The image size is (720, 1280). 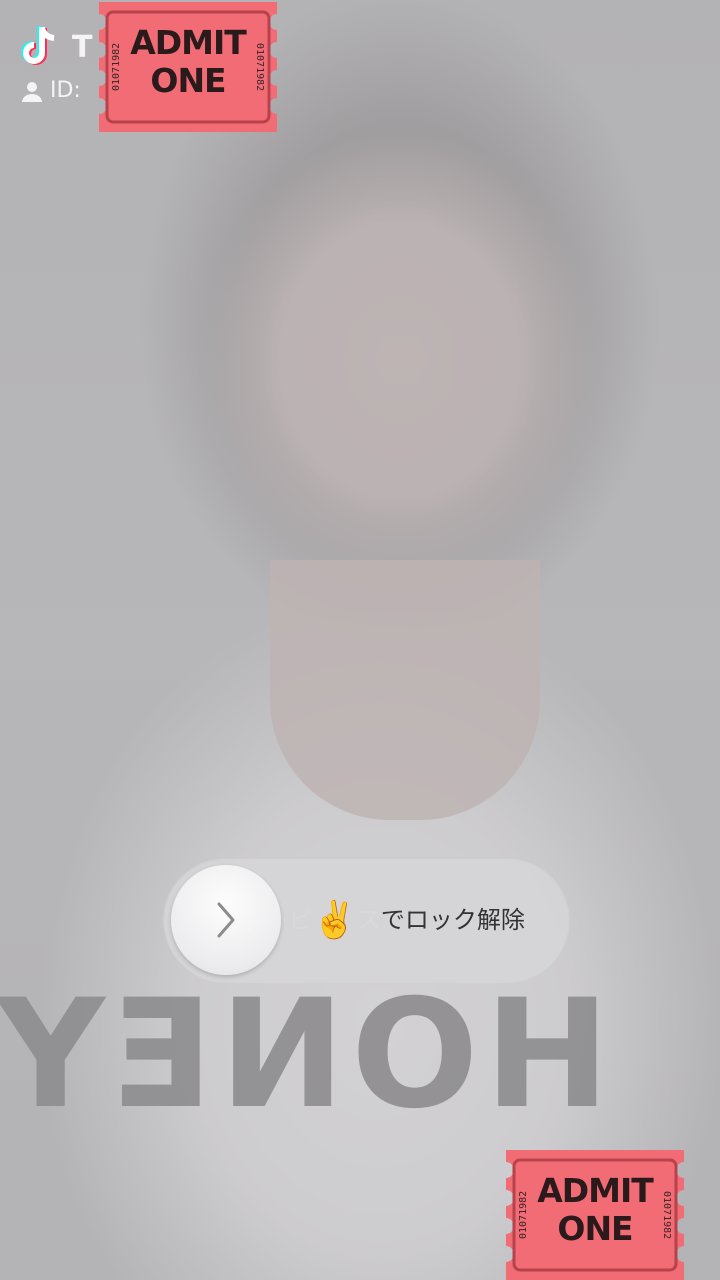 What do you see at coordinates (406, 920) in the screenshot?
I see `slide-to-unlock-label: ピ✌️スでロック解除` at bounding box center [406, 920].